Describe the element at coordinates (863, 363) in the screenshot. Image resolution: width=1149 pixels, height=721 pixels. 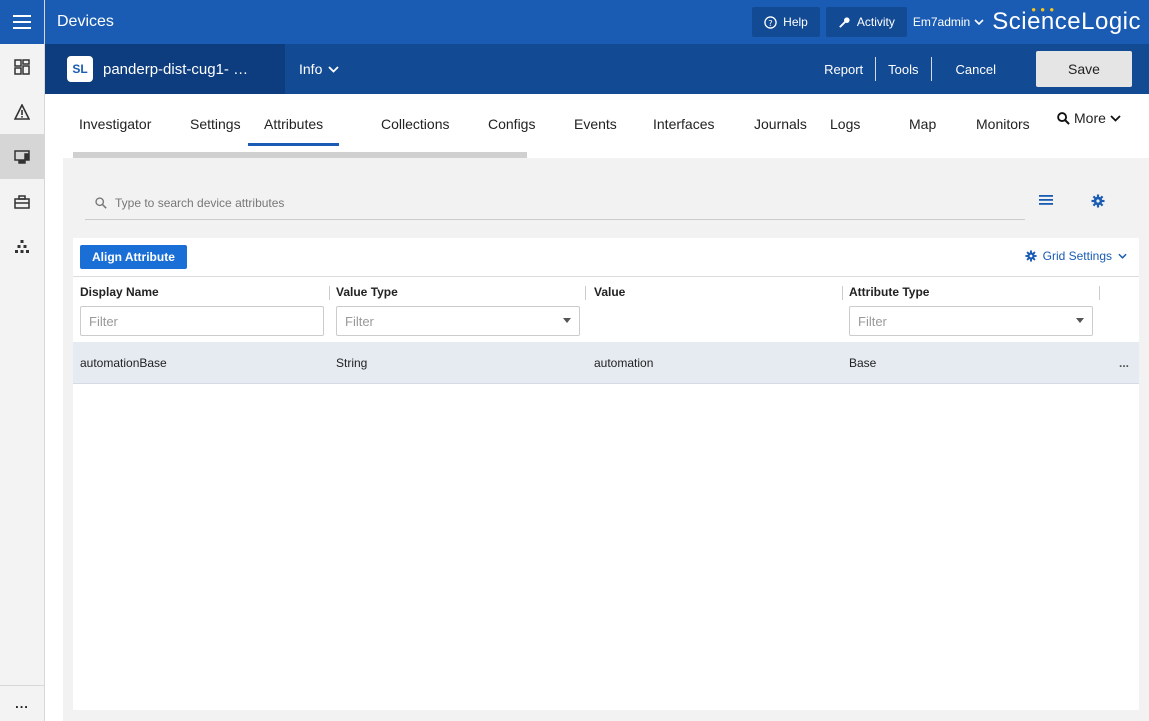
I see `cell-attribute-type: Base` at that location.